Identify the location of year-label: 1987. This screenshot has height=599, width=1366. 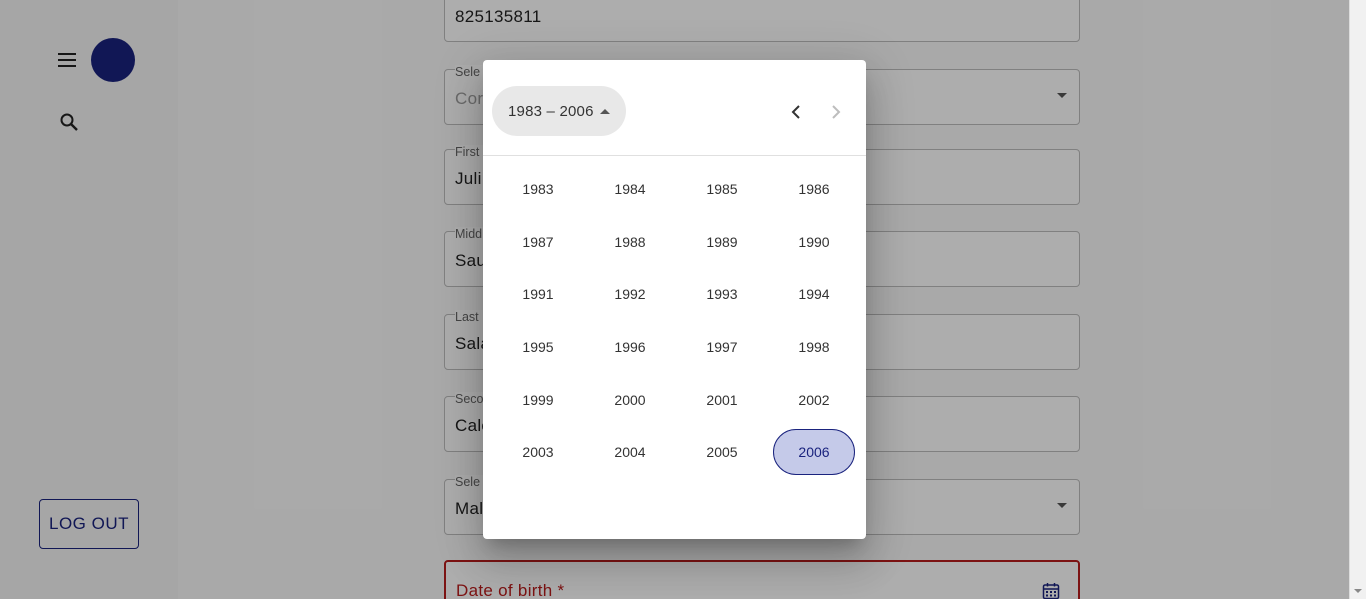
(538, 241).